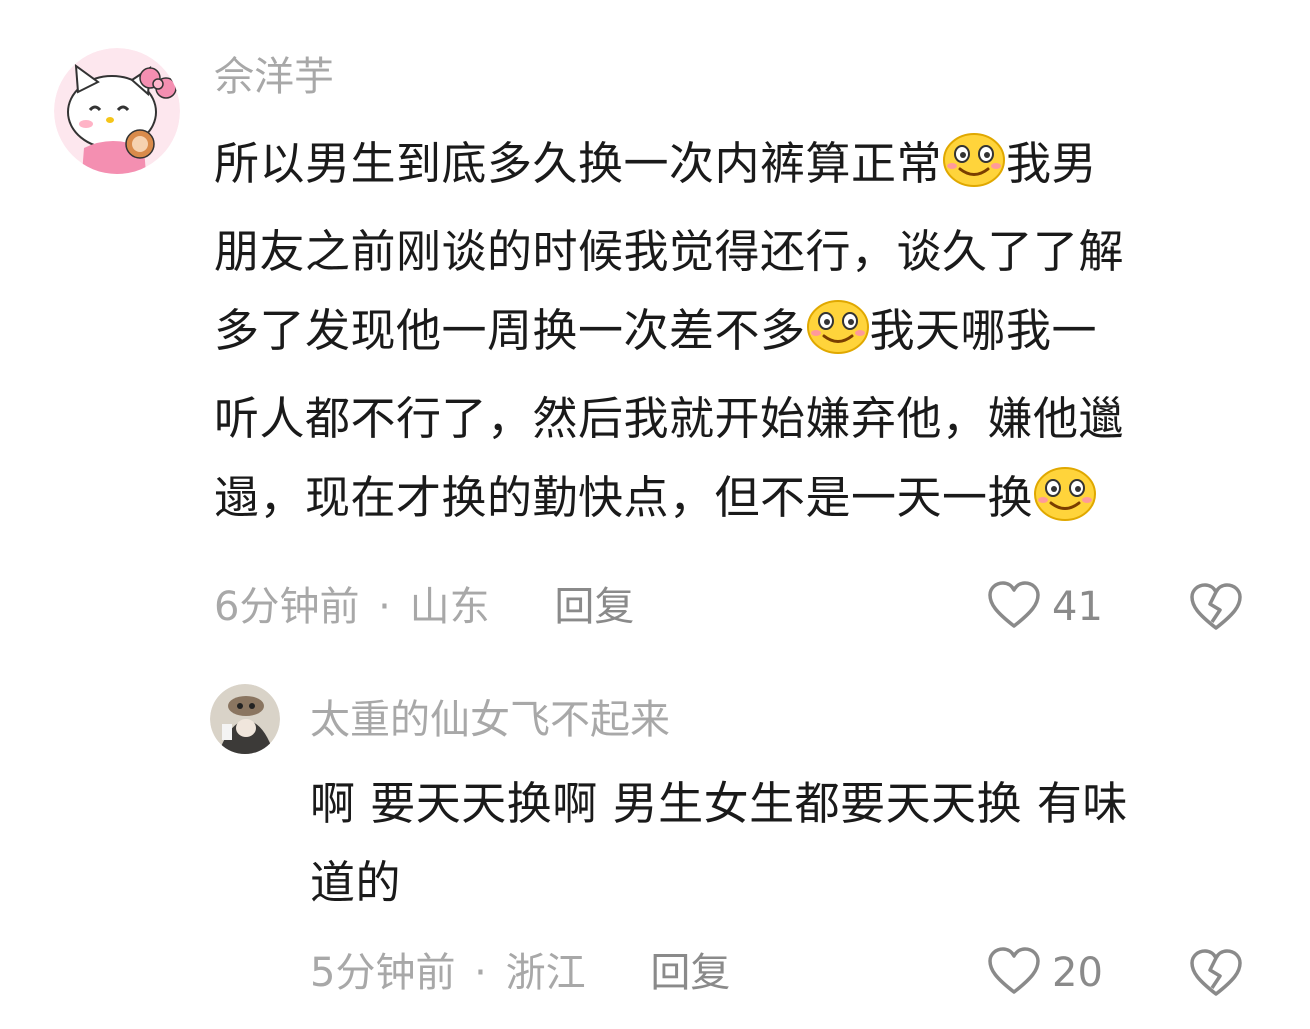 Image resolution: width=1310 pixels, height=1029 pixels. What do you see at coordinates (545, 973) in the screenshot?
I see `comment-location: 浙江` at bounding box center [545, 973].